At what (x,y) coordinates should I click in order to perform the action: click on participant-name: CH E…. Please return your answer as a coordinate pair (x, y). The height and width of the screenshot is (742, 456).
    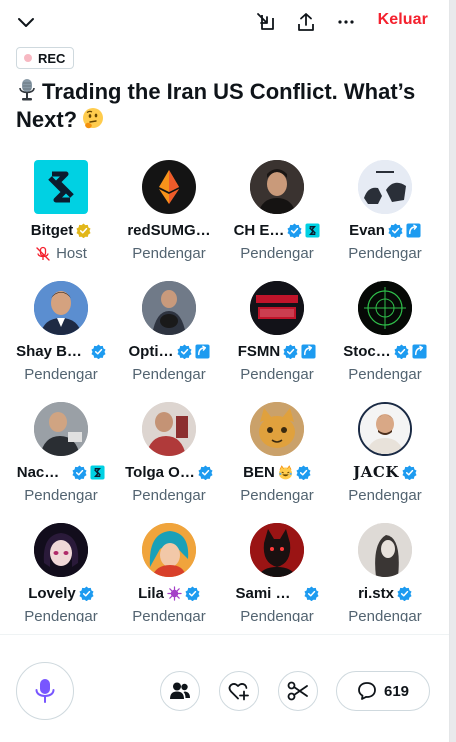
    Looking at the image, I should click on (259, 230).